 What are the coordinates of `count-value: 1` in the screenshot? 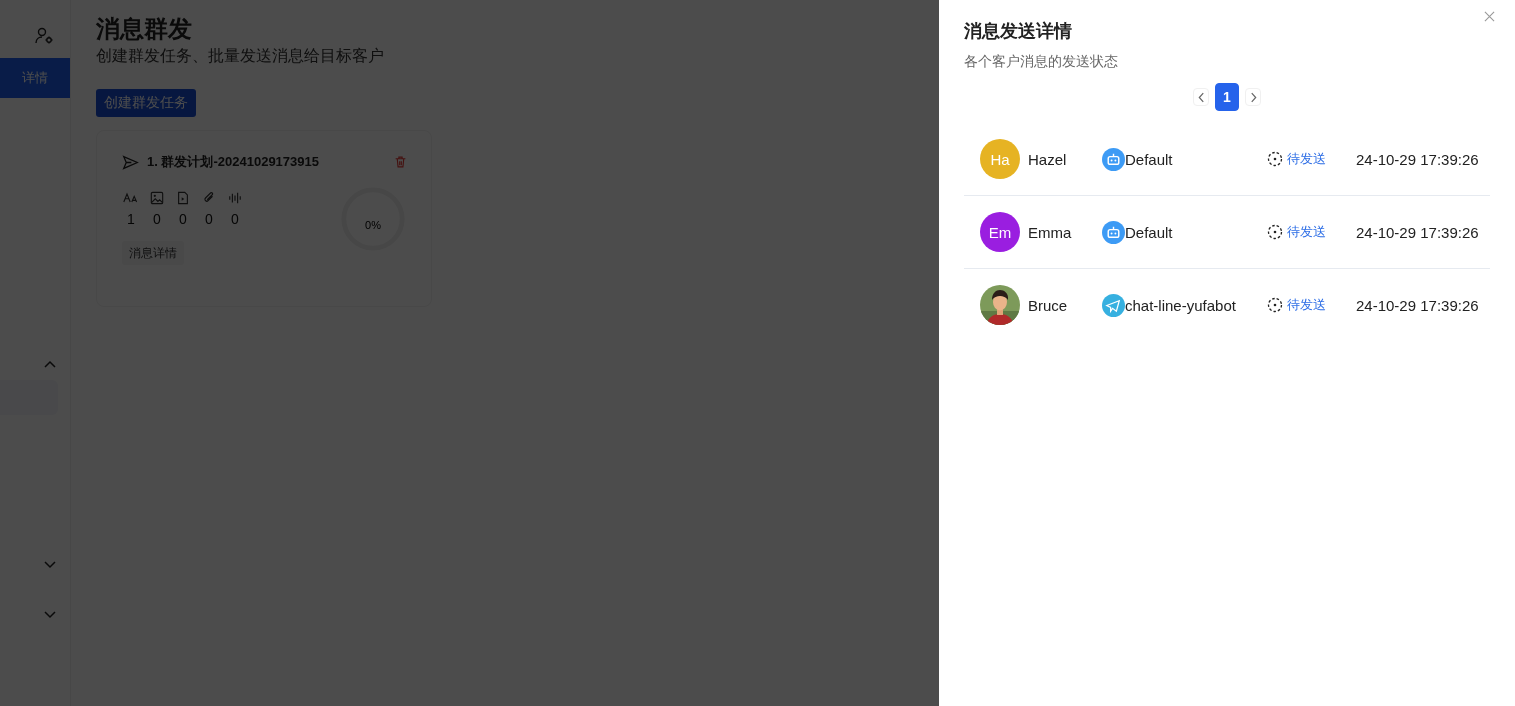 It's located at (131, 219).